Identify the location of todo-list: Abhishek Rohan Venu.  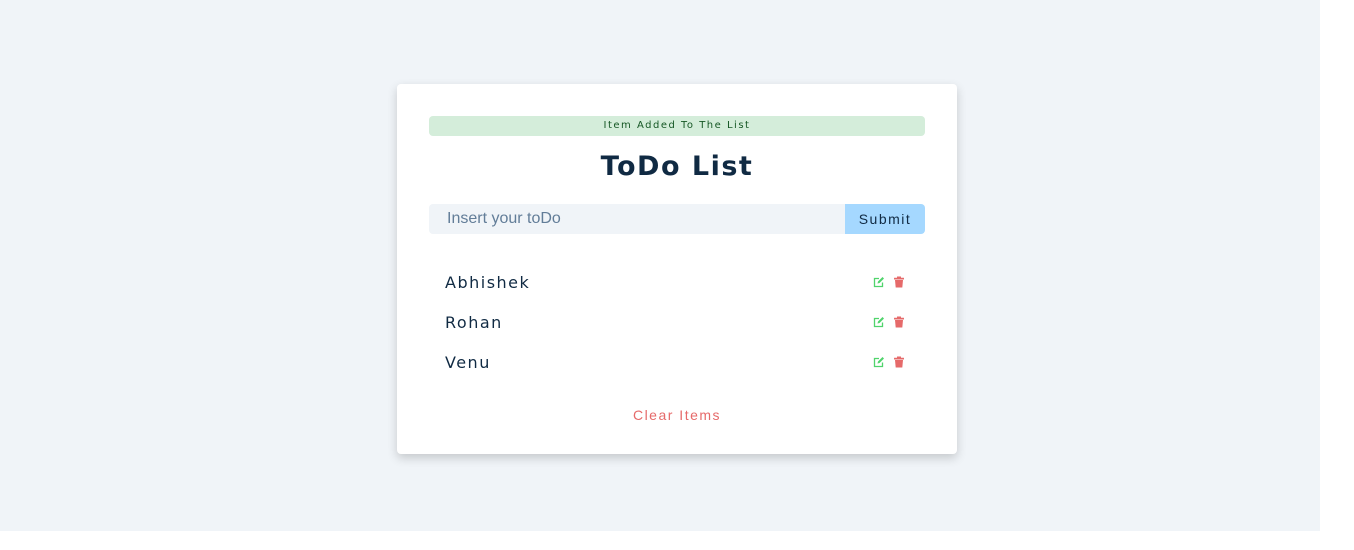
(677, 322).